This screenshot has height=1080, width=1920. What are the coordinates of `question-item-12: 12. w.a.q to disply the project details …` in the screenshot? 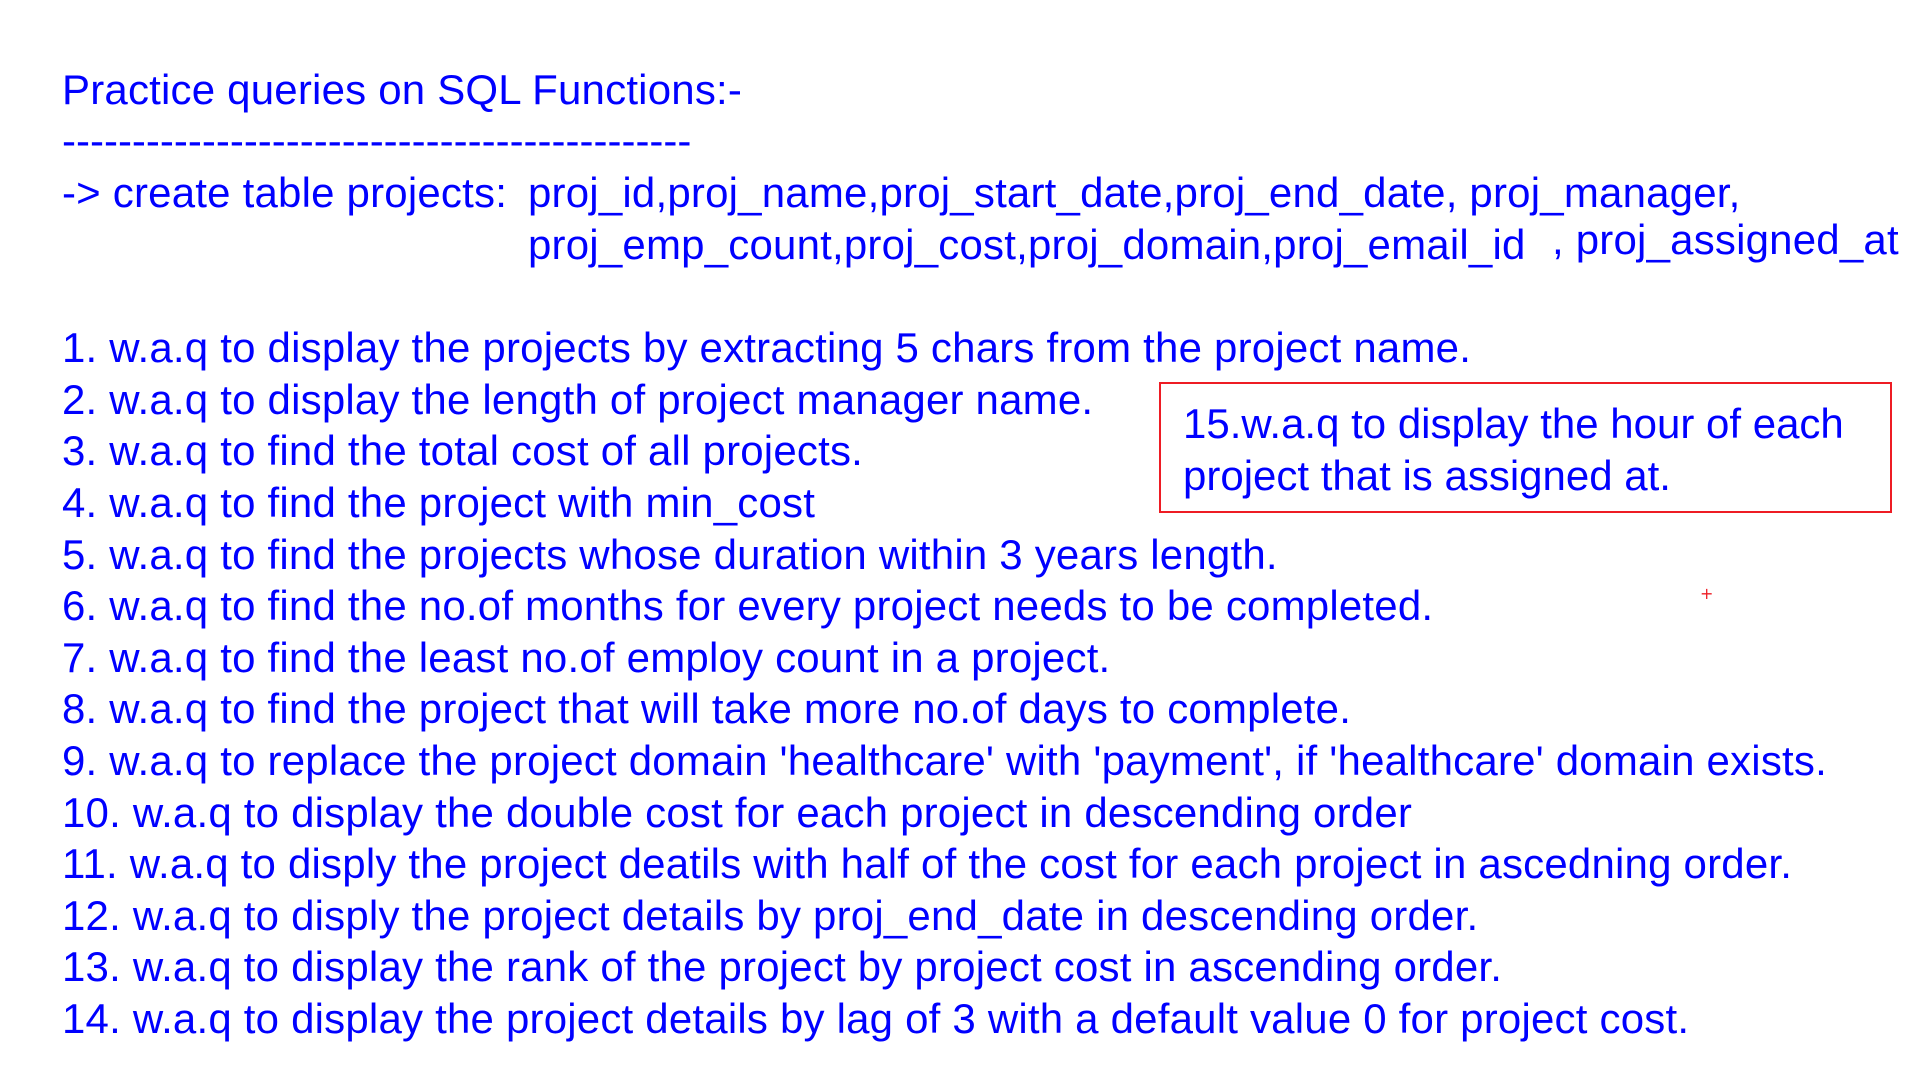 It's located at (770, 915).